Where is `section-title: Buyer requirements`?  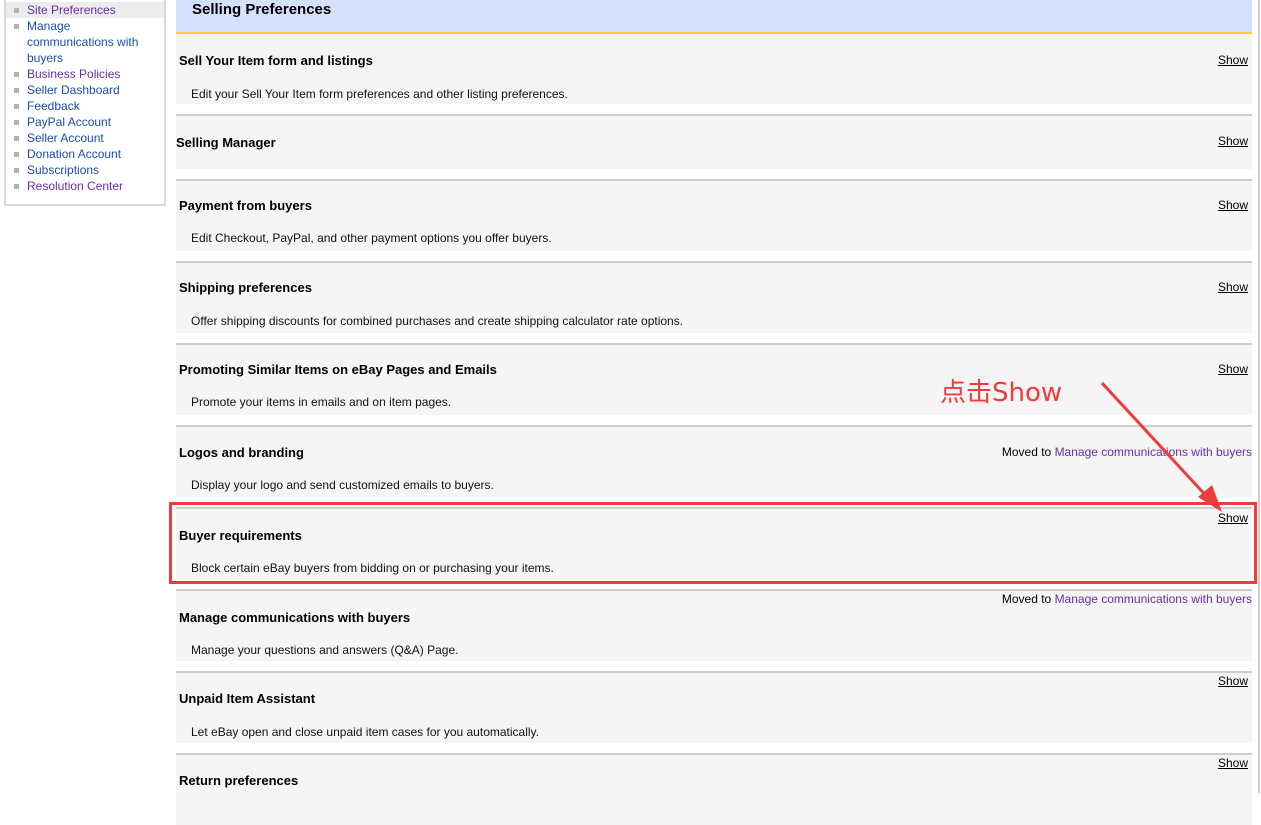 section-title: Buyer requirements is located at coordinates (240, 535).